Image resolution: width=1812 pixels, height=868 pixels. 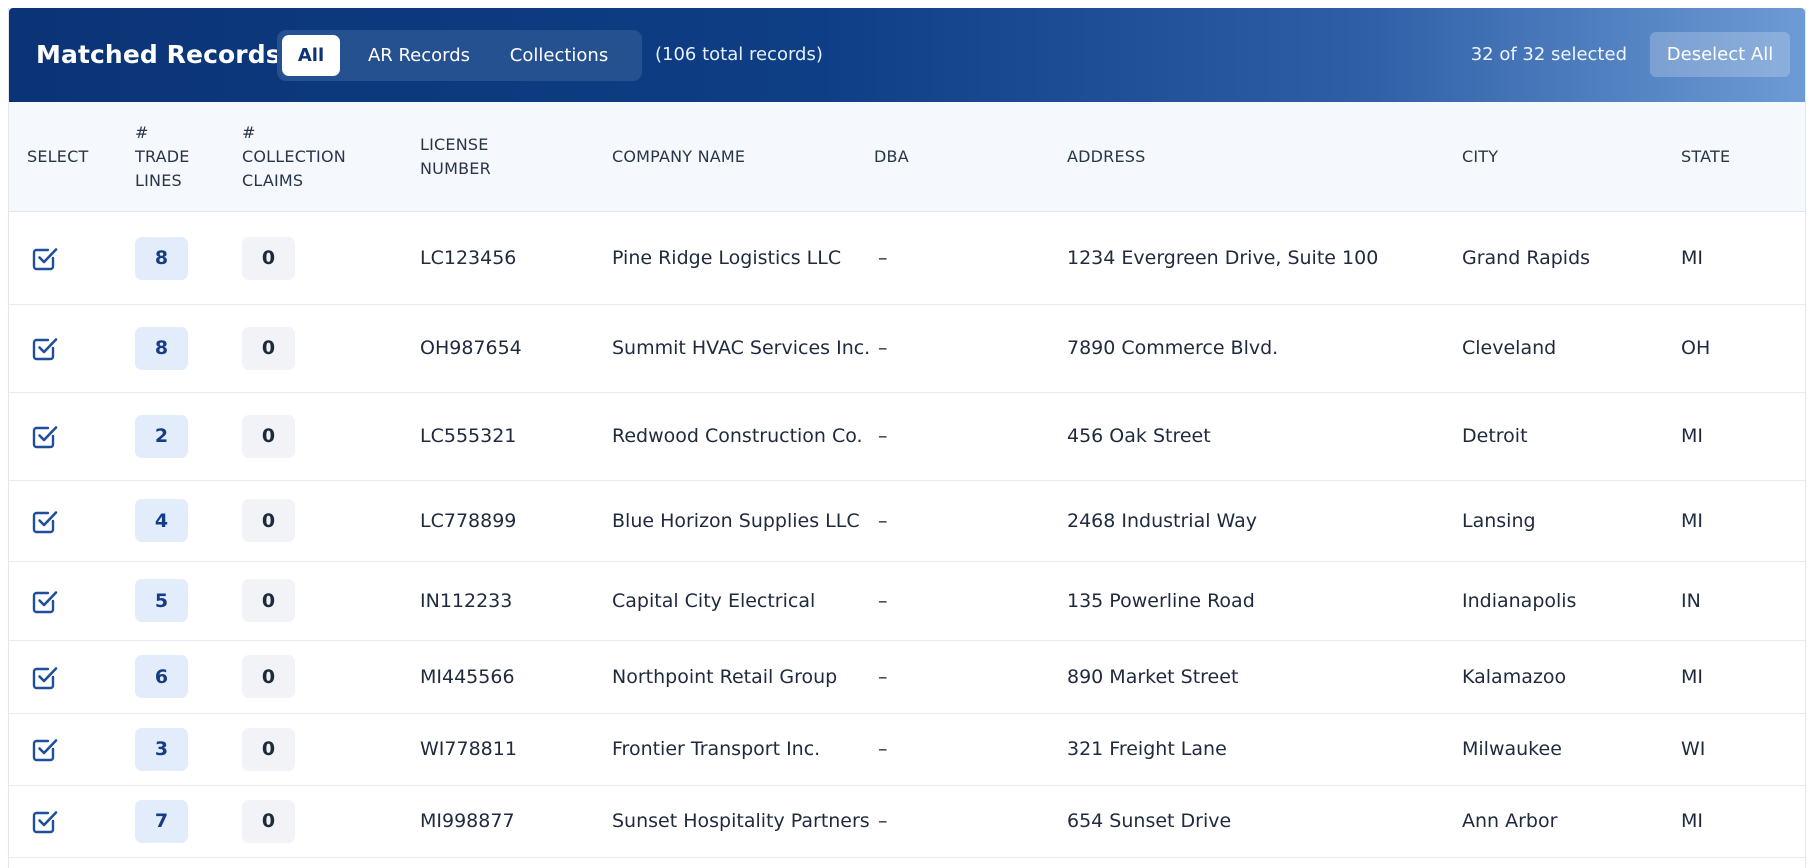 I want to click on company-name-cell: Frontier Transport Inc., so click(x=716, y=749).